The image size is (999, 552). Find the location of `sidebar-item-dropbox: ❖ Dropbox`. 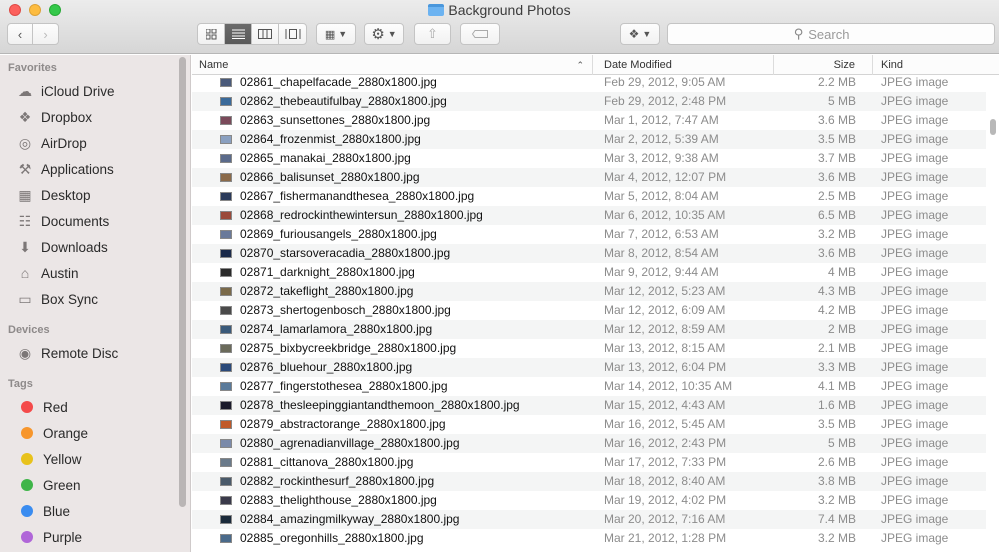

sidebar-item-dropbox: ❖ Dropbox is located at coordinates (89, 117).